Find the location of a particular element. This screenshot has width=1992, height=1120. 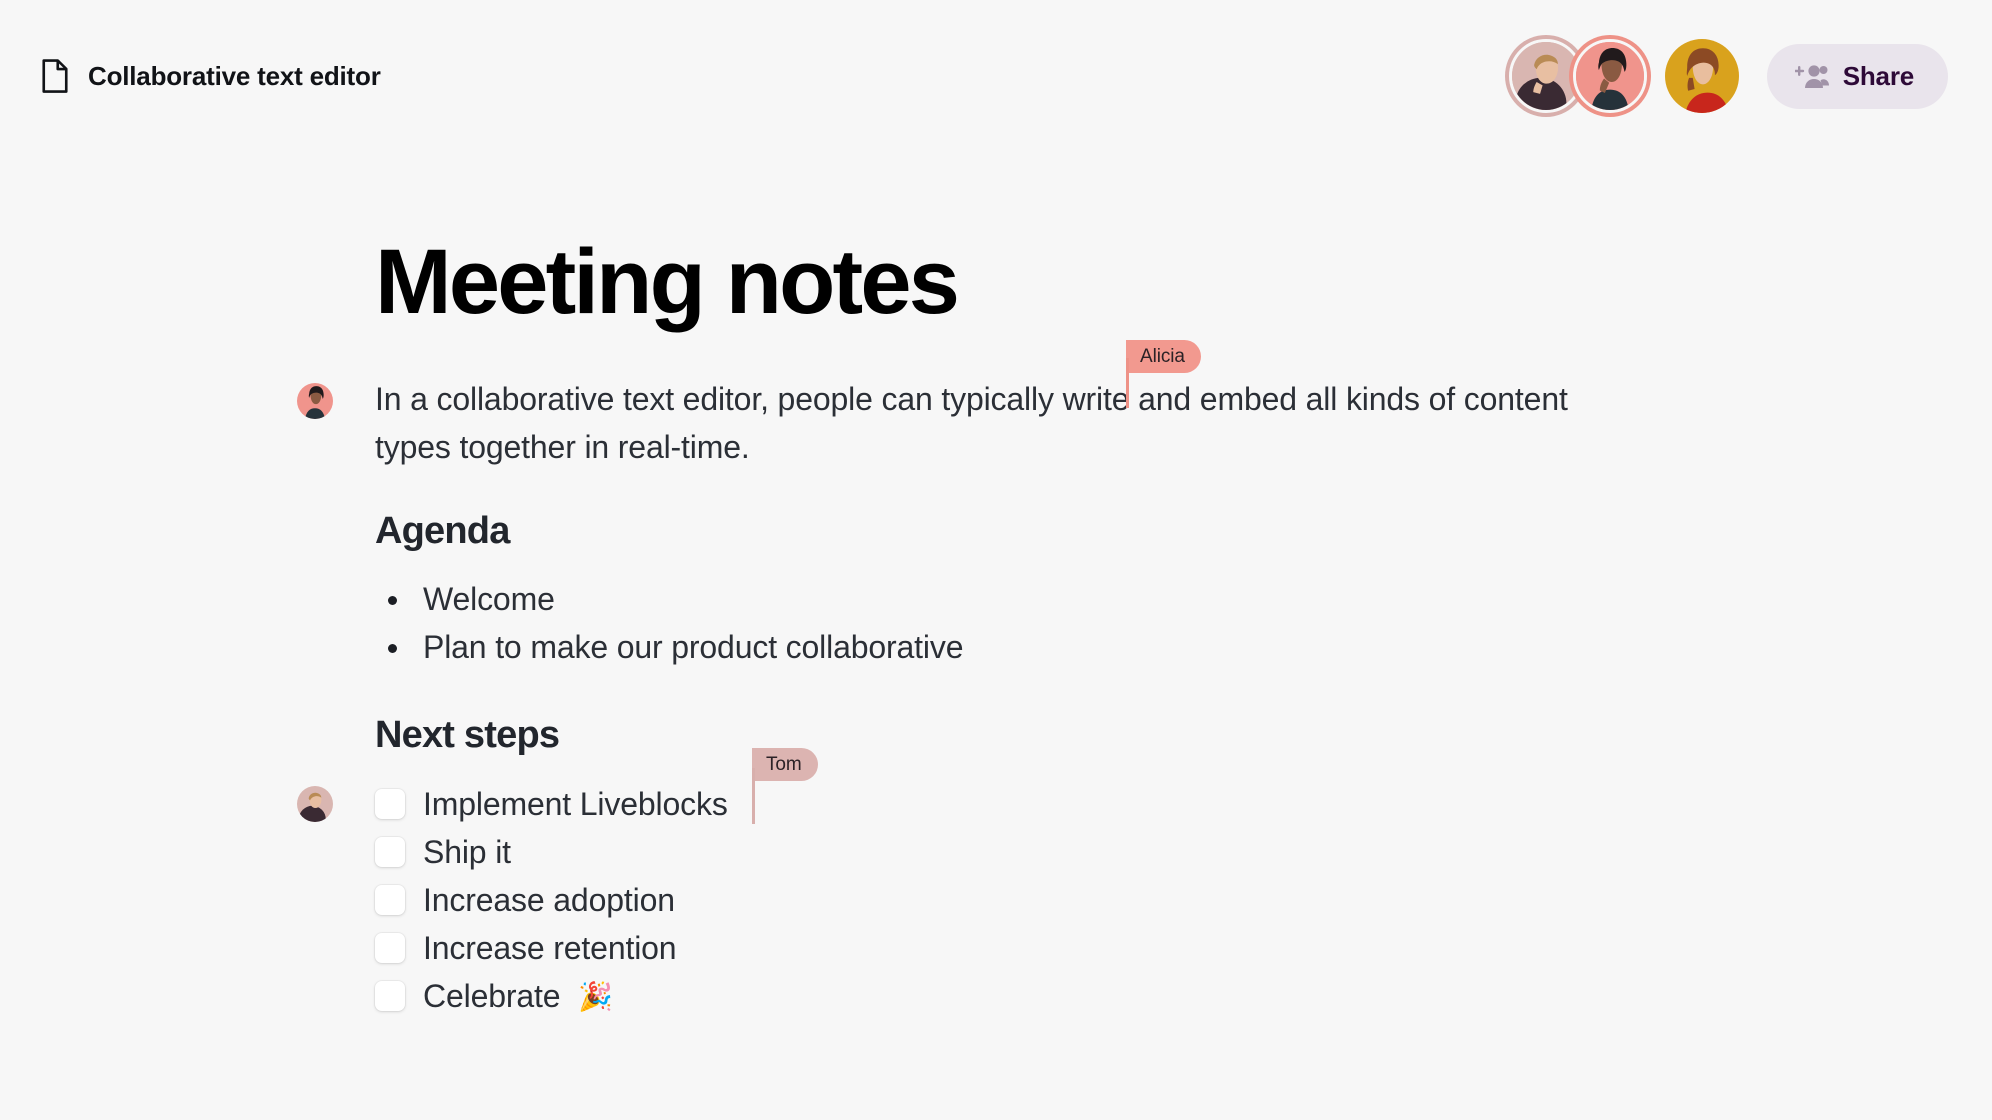

paragraph-text-after-cursor: write and embed all kinds of is located at coordinates (1254, 399).